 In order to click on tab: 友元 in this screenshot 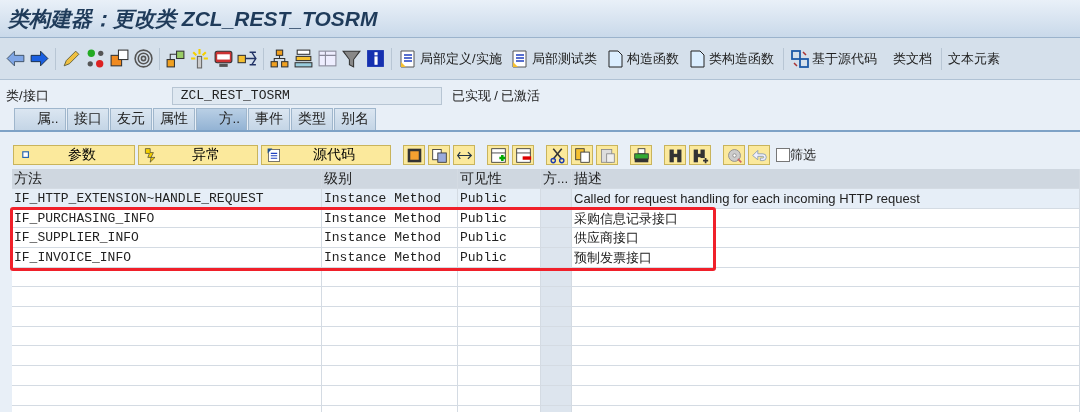, I will do `click(130, 119)`.